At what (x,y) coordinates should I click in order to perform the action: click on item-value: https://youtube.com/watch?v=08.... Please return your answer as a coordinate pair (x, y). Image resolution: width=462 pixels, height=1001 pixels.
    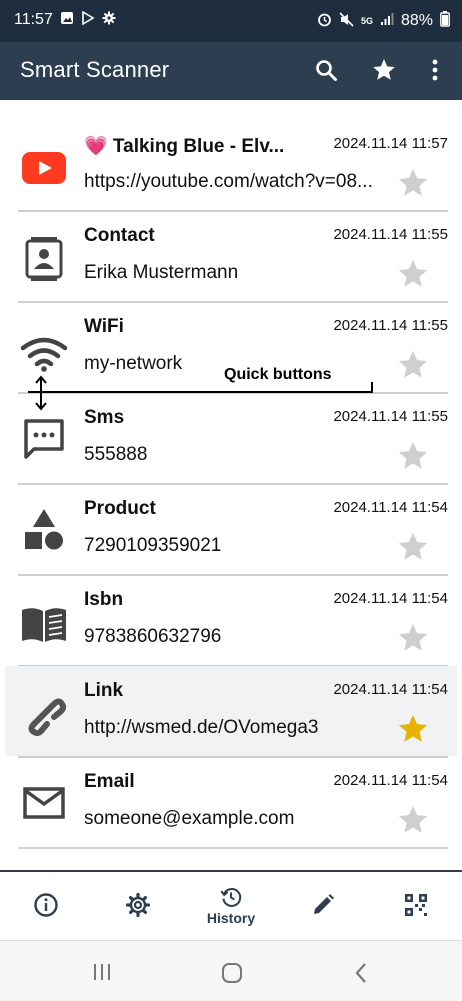
    Looking at the image, I should click on (228, 181).